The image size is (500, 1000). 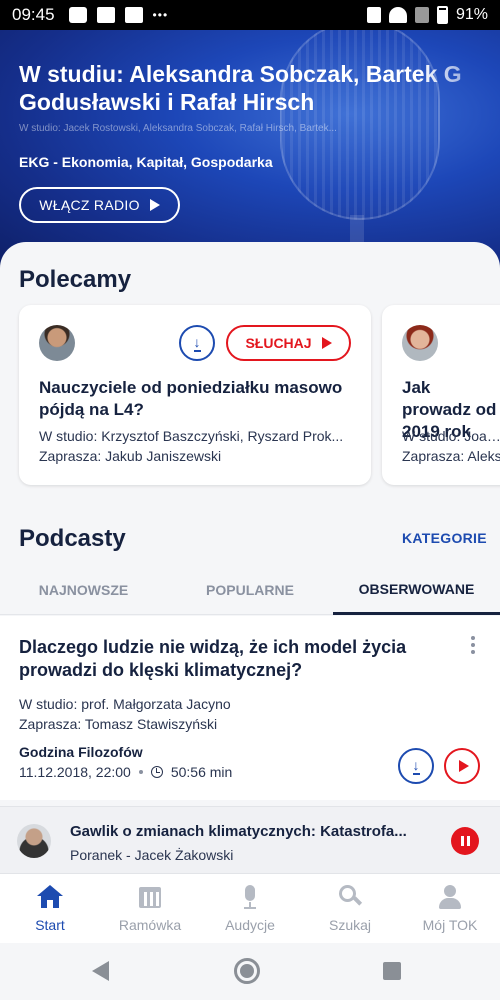 What do you see at coordinates (451, 436) in the screenshot?
I see `card-studio: W studio: Joann` at bounding box center [451, 436].